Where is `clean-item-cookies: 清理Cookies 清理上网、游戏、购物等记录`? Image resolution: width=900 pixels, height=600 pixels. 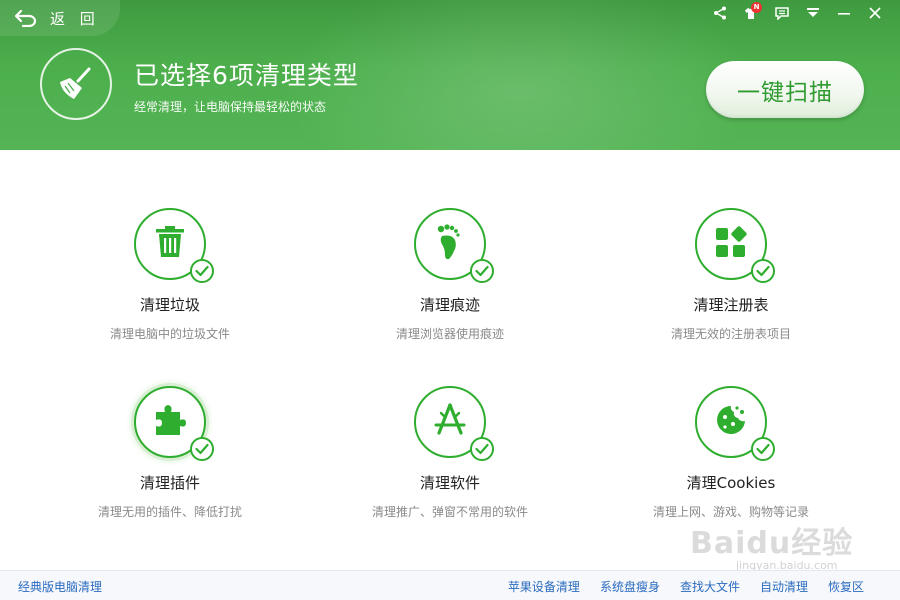
clean-item-cookies: 清理Cookies 清理上网、游戏、购物等记录 is located at coordinates (731, 453).